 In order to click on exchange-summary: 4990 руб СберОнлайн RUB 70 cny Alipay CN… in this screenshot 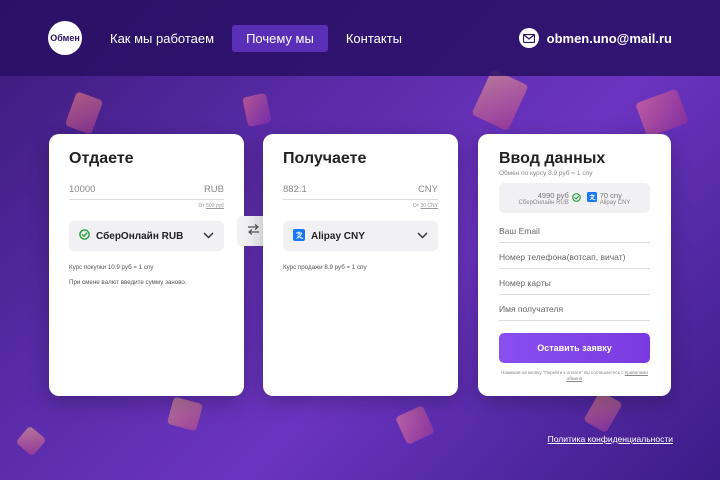, I will do `click(574, 198)`.